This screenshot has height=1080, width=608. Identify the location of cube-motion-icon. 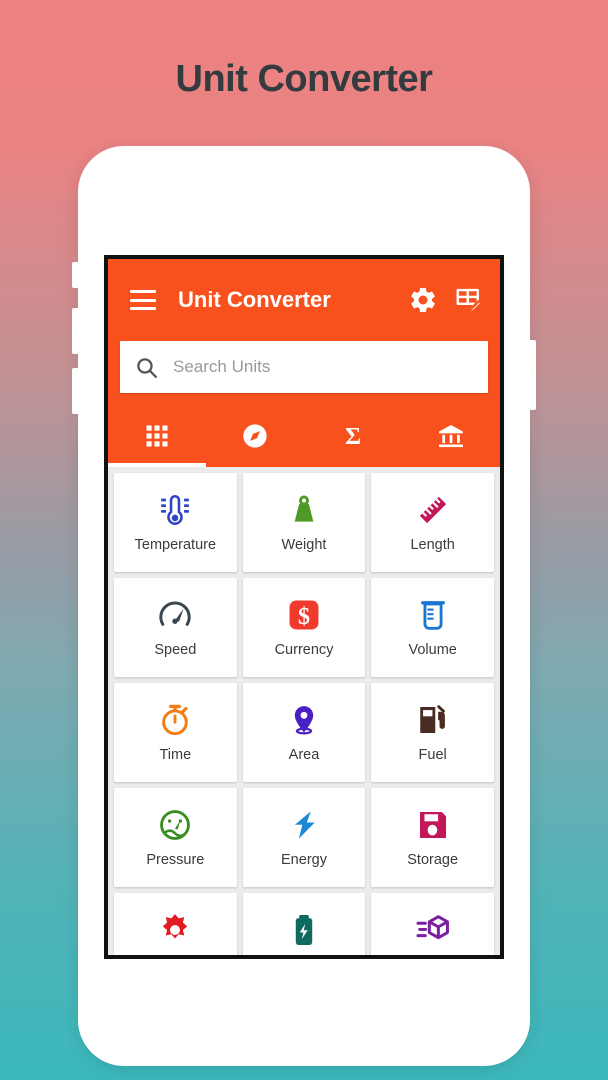
(433, 930).